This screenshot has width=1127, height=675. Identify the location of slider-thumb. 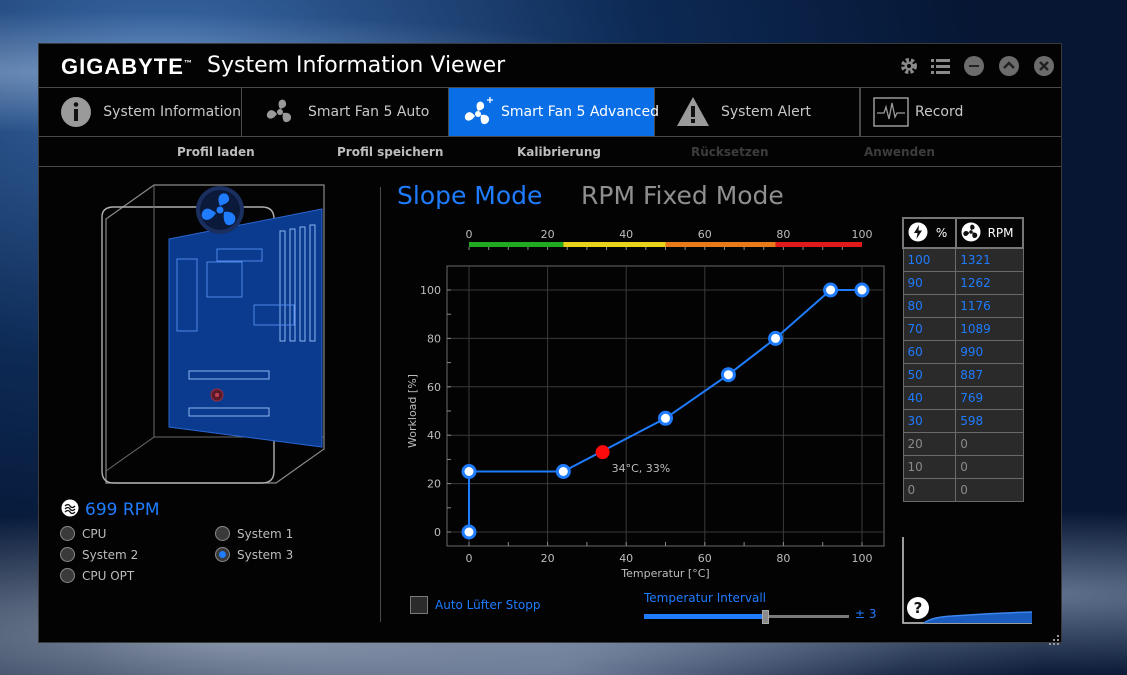
(765, 617).